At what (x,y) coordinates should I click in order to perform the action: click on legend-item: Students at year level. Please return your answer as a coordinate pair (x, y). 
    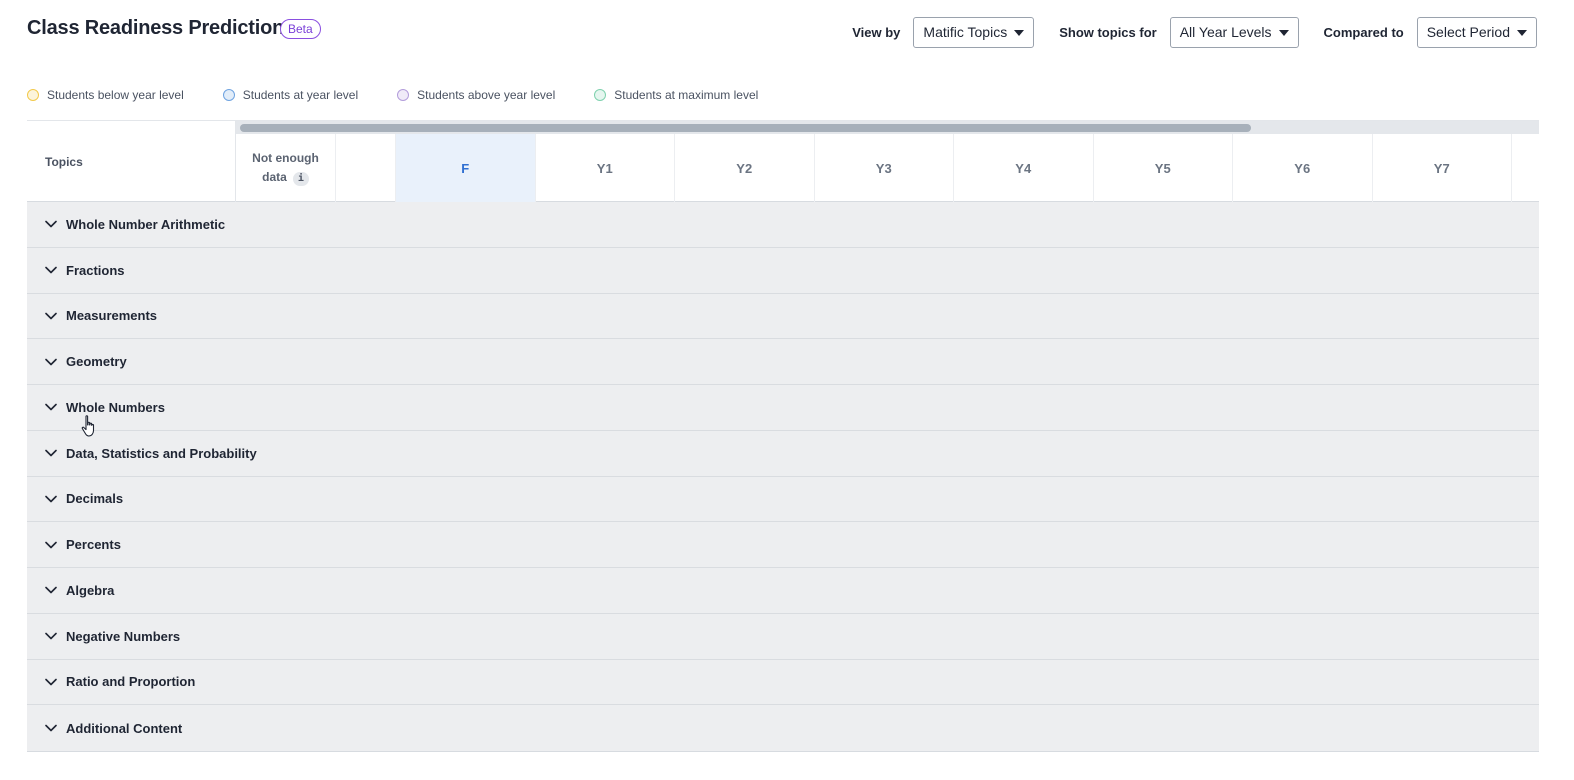
    Looking at the image, I should click on (290, 95).